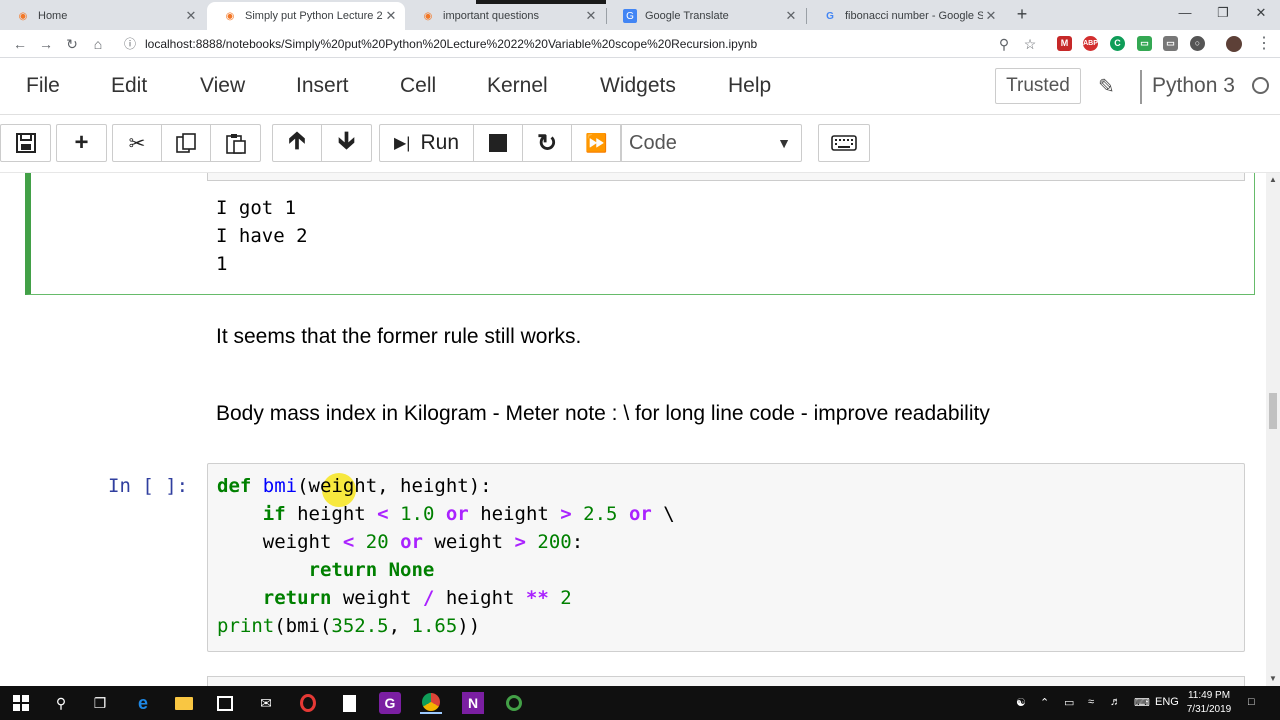  I want to click on avatar, so click(1234, 44).